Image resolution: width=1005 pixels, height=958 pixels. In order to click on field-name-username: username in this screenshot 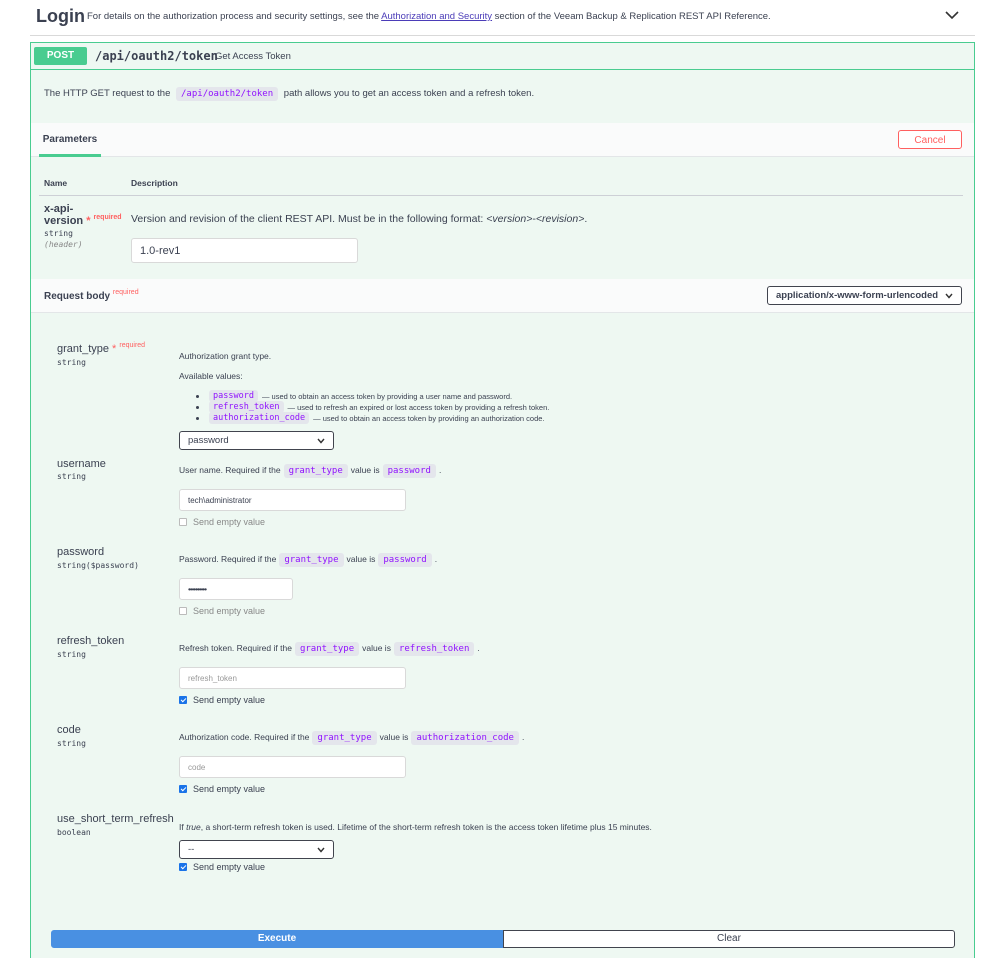, I will do `click(81, 464)`.